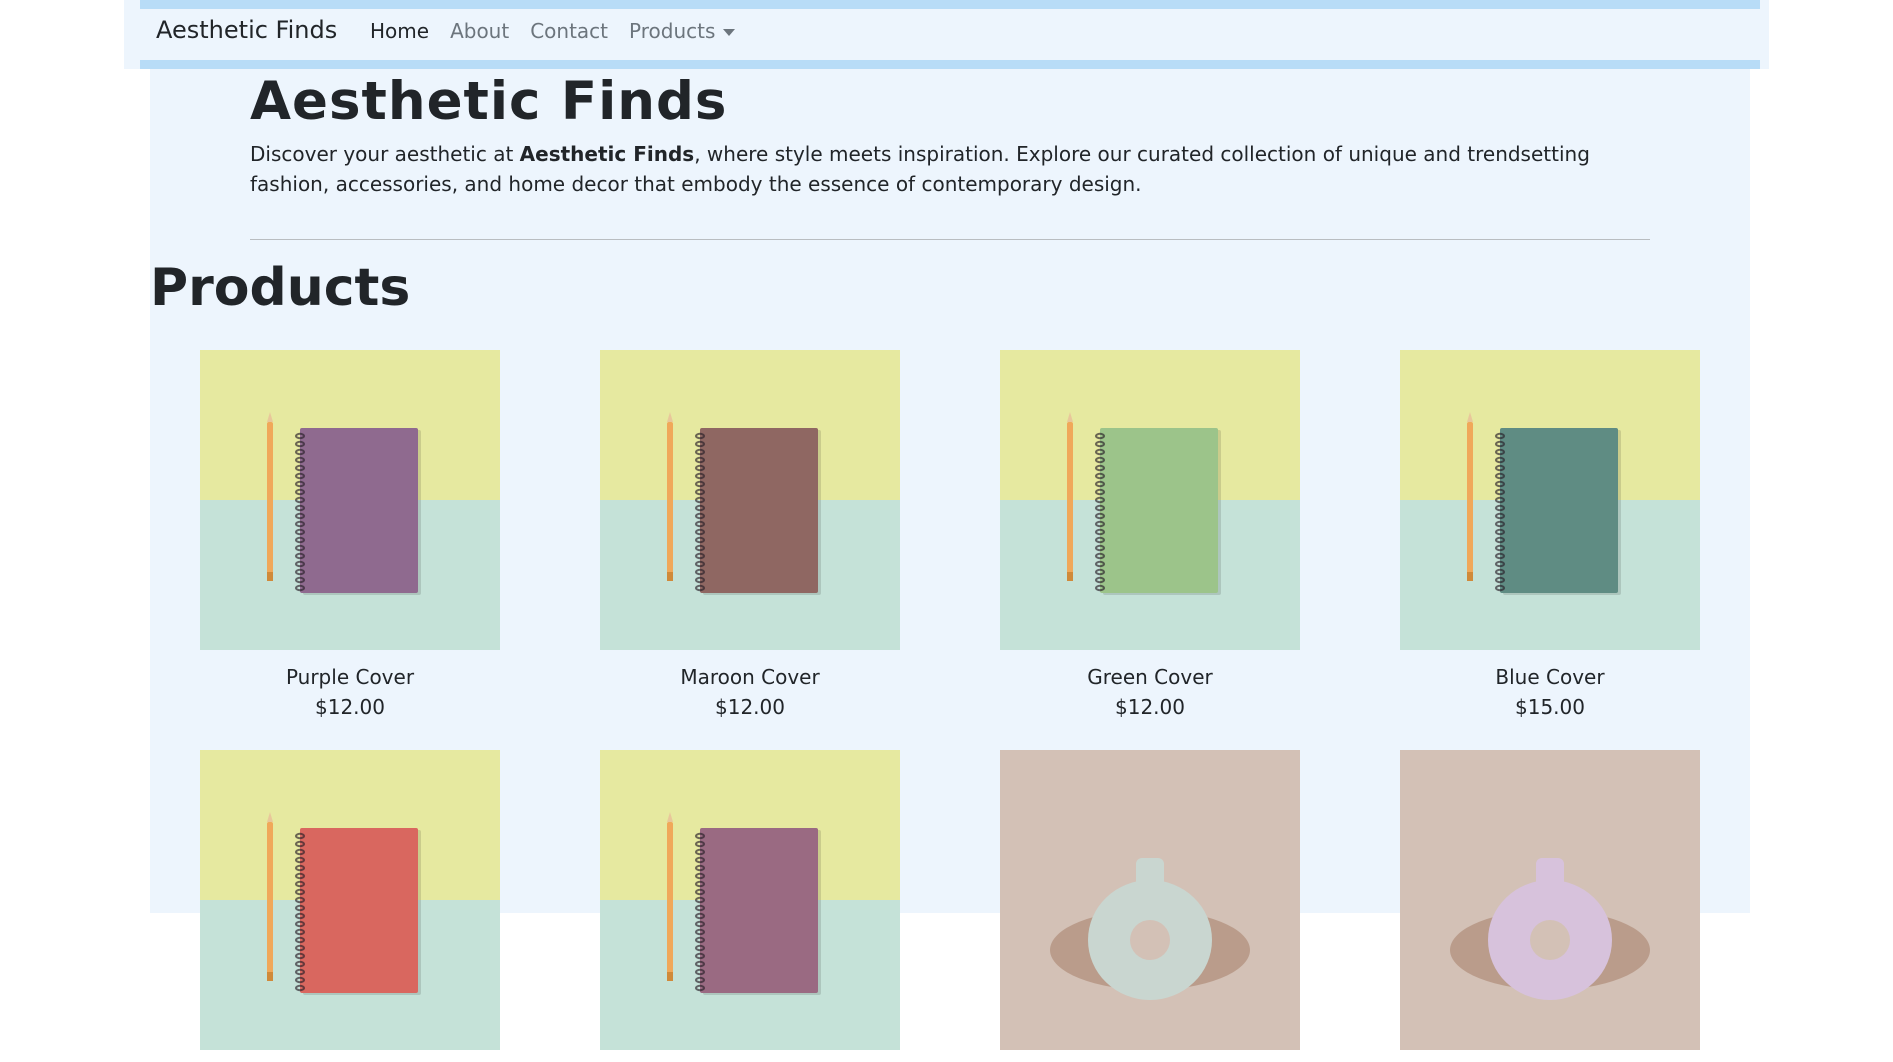 The width and height of the screenshot is (1893, 1062). I want to click on product-card: Blue Cover $15.00, so click(1550, 536).